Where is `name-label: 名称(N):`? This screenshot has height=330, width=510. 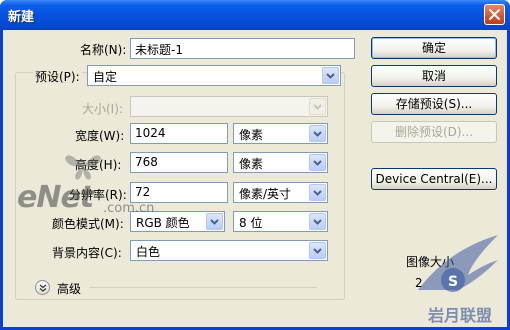 name-label: 名称(N): is located at coordinates (103, 50).